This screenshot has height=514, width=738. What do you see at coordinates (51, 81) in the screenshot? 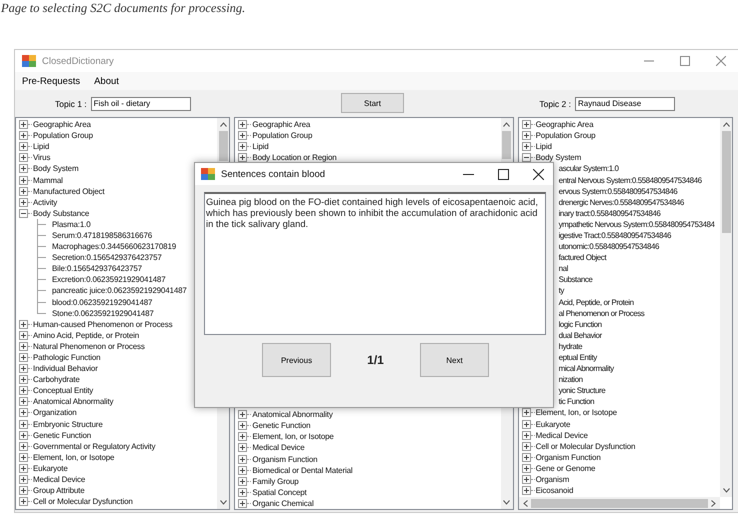
I see `menu-item: Pre-Requests` at bounding box center [51, 81].